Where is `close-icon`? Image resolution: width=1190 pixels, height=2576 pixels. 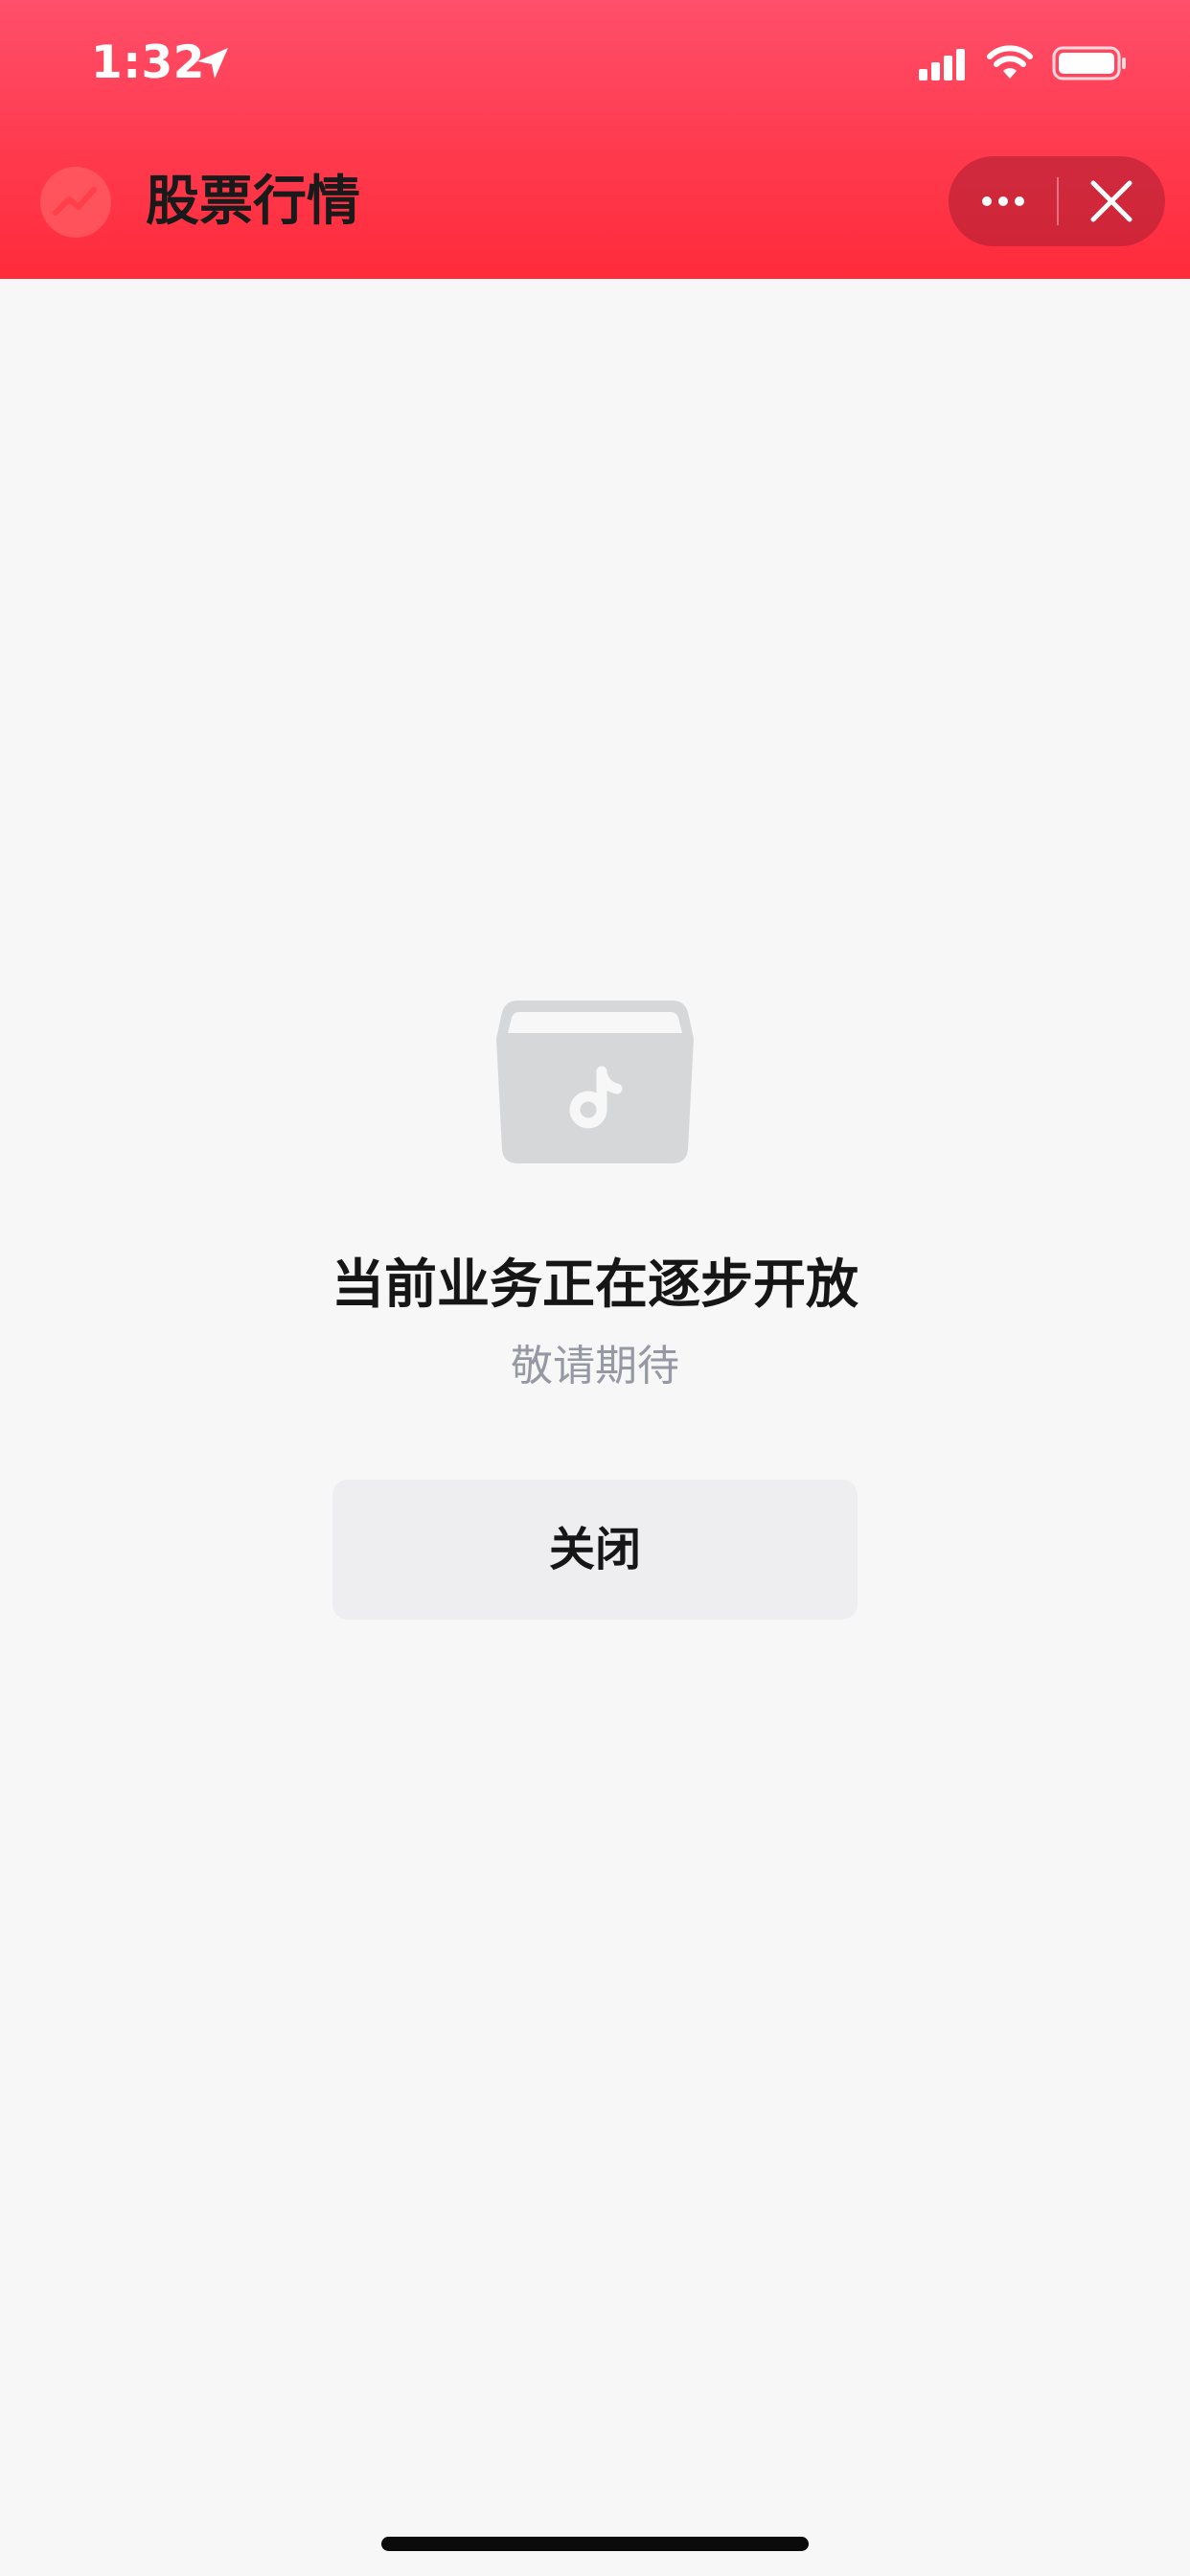 close-icon is located at coordinates (1111, 201).